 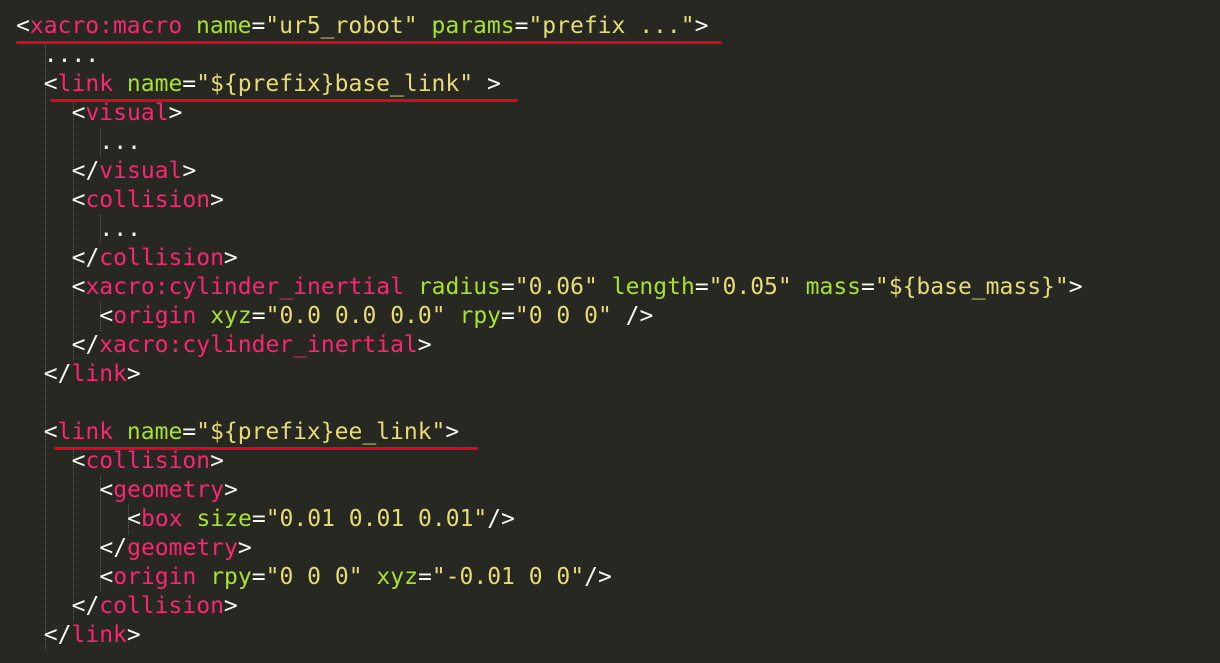 I want to click on token-attr: mass, so click(x=833, y=287).